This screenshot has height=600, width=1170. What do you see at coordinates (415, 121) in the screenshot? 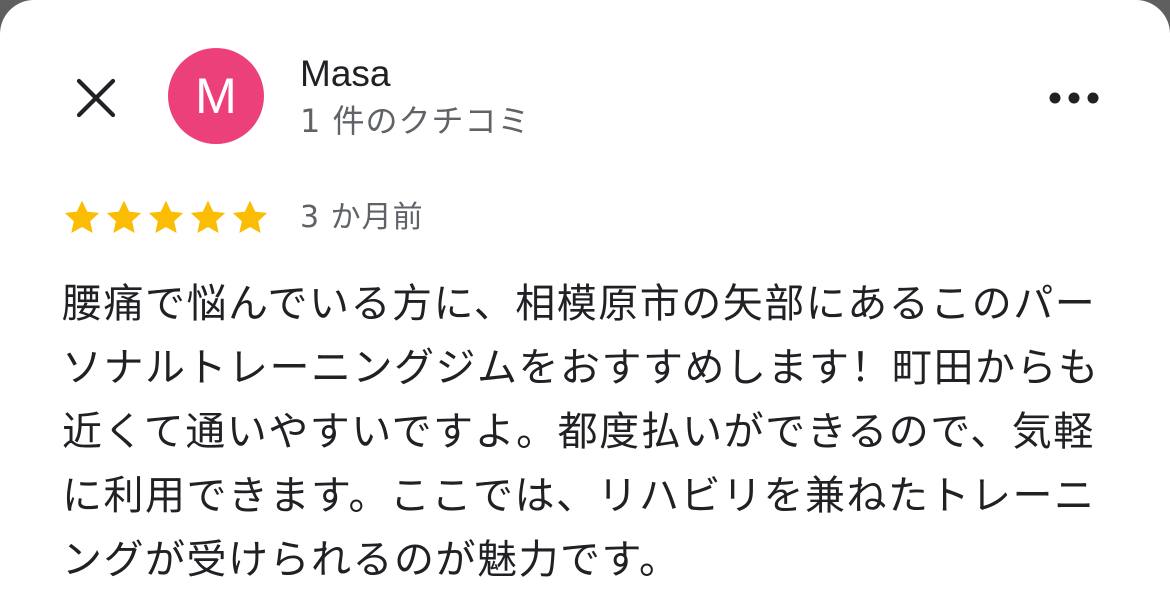
I see `review-count: 1 件のクチコミ` at bounding box center [415, 121].